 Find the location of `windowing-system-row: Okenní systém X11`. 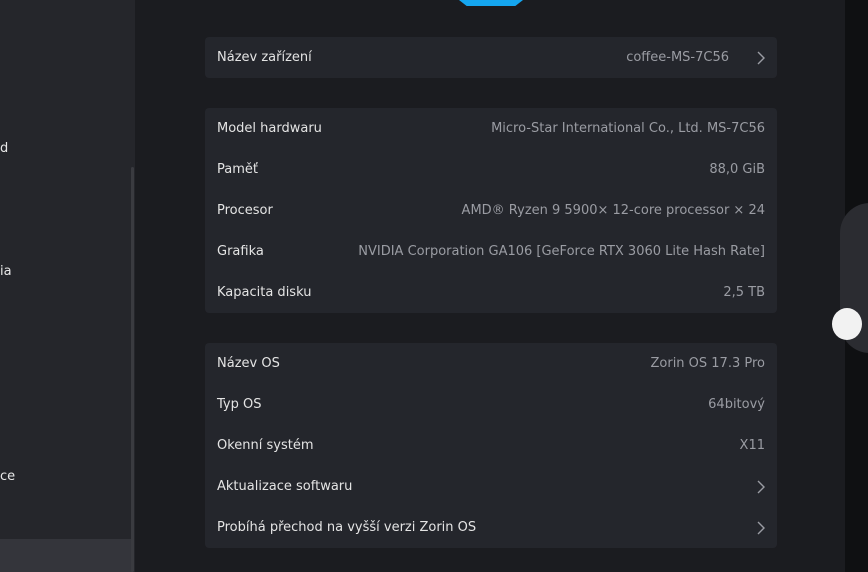

windowing-system-row: Okenní systém X11 is located at coordinates (491, 445).